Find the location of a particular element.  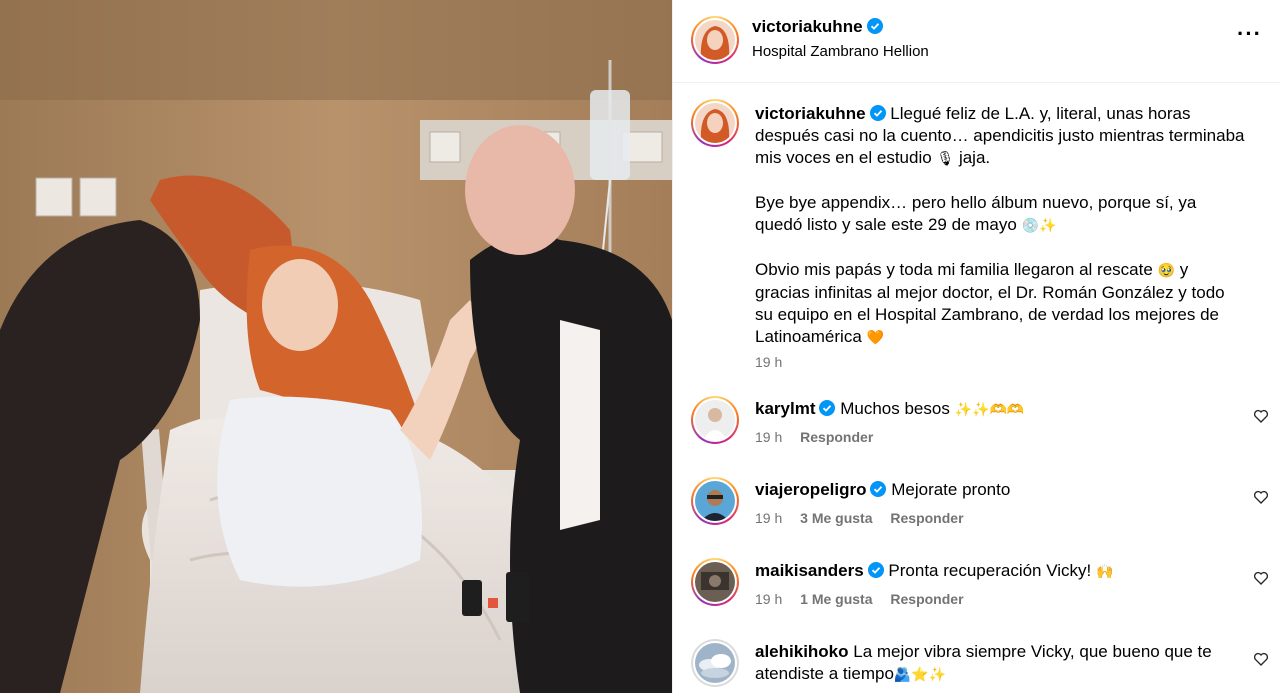

comment-meta: 19 h 1 Me gusta Responder is located at coordinates (866, 599).